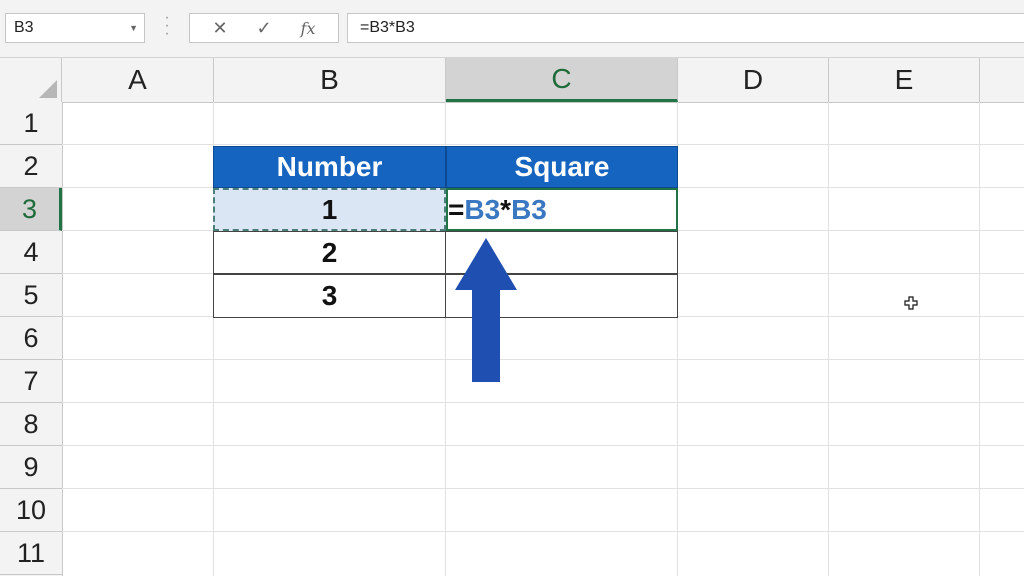  What do you see at coordinates (31, 166) in the screenshot?
I see `row-header-2: 2` at bounding box center [31, 166].